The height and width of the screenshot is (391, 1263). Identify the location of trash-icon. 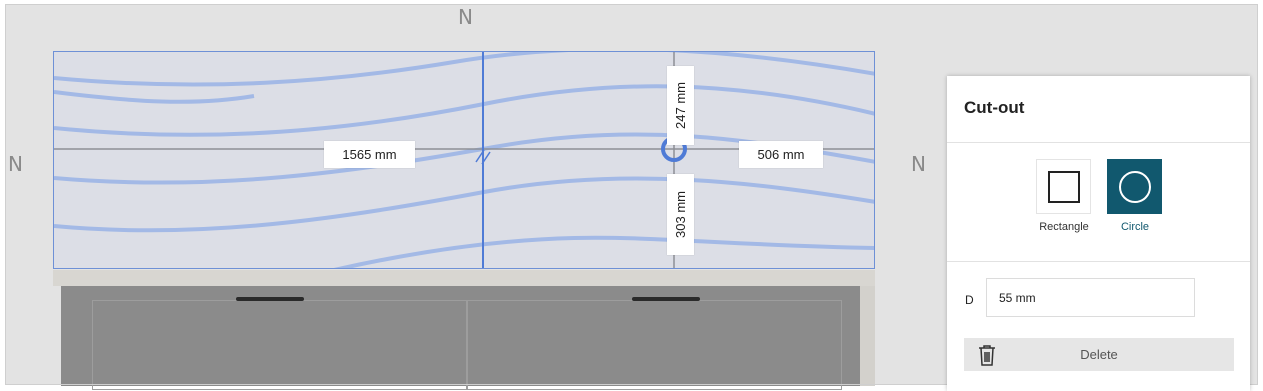
(987, 355).